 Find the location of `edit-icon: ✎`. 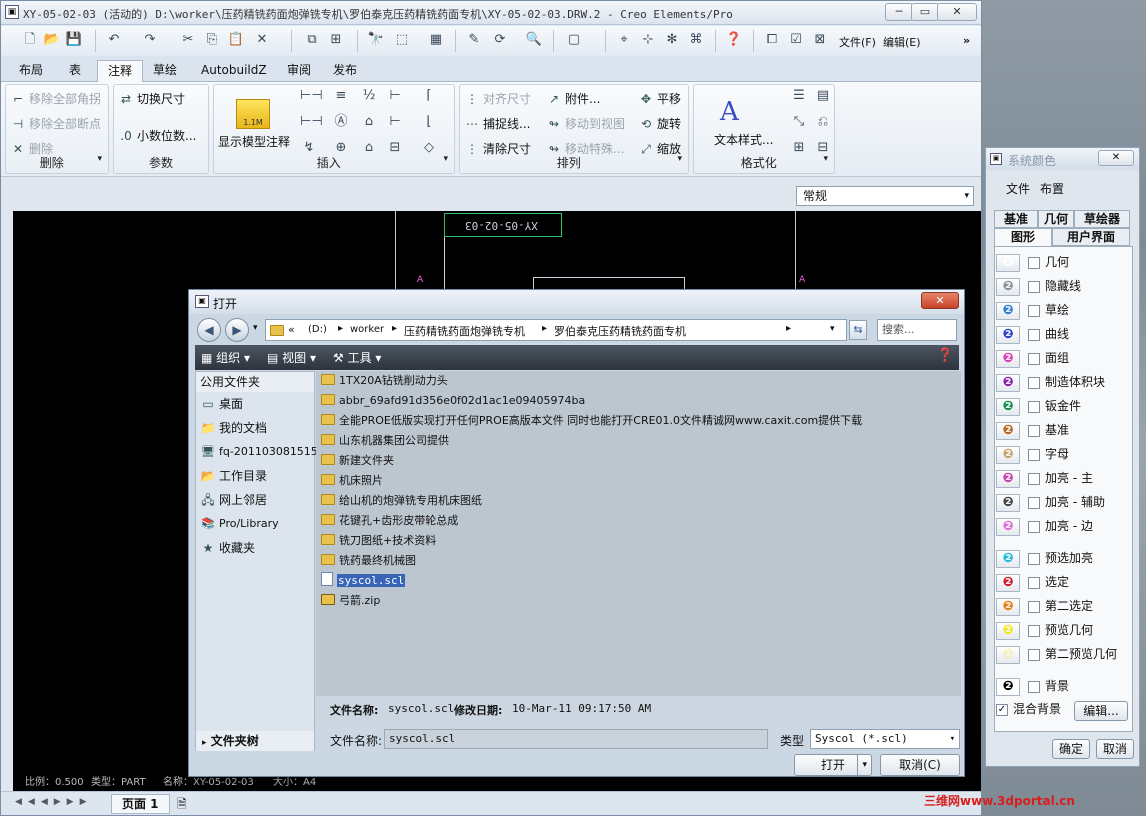

edit-icon: ✎ is located at coordinates (474, 40).